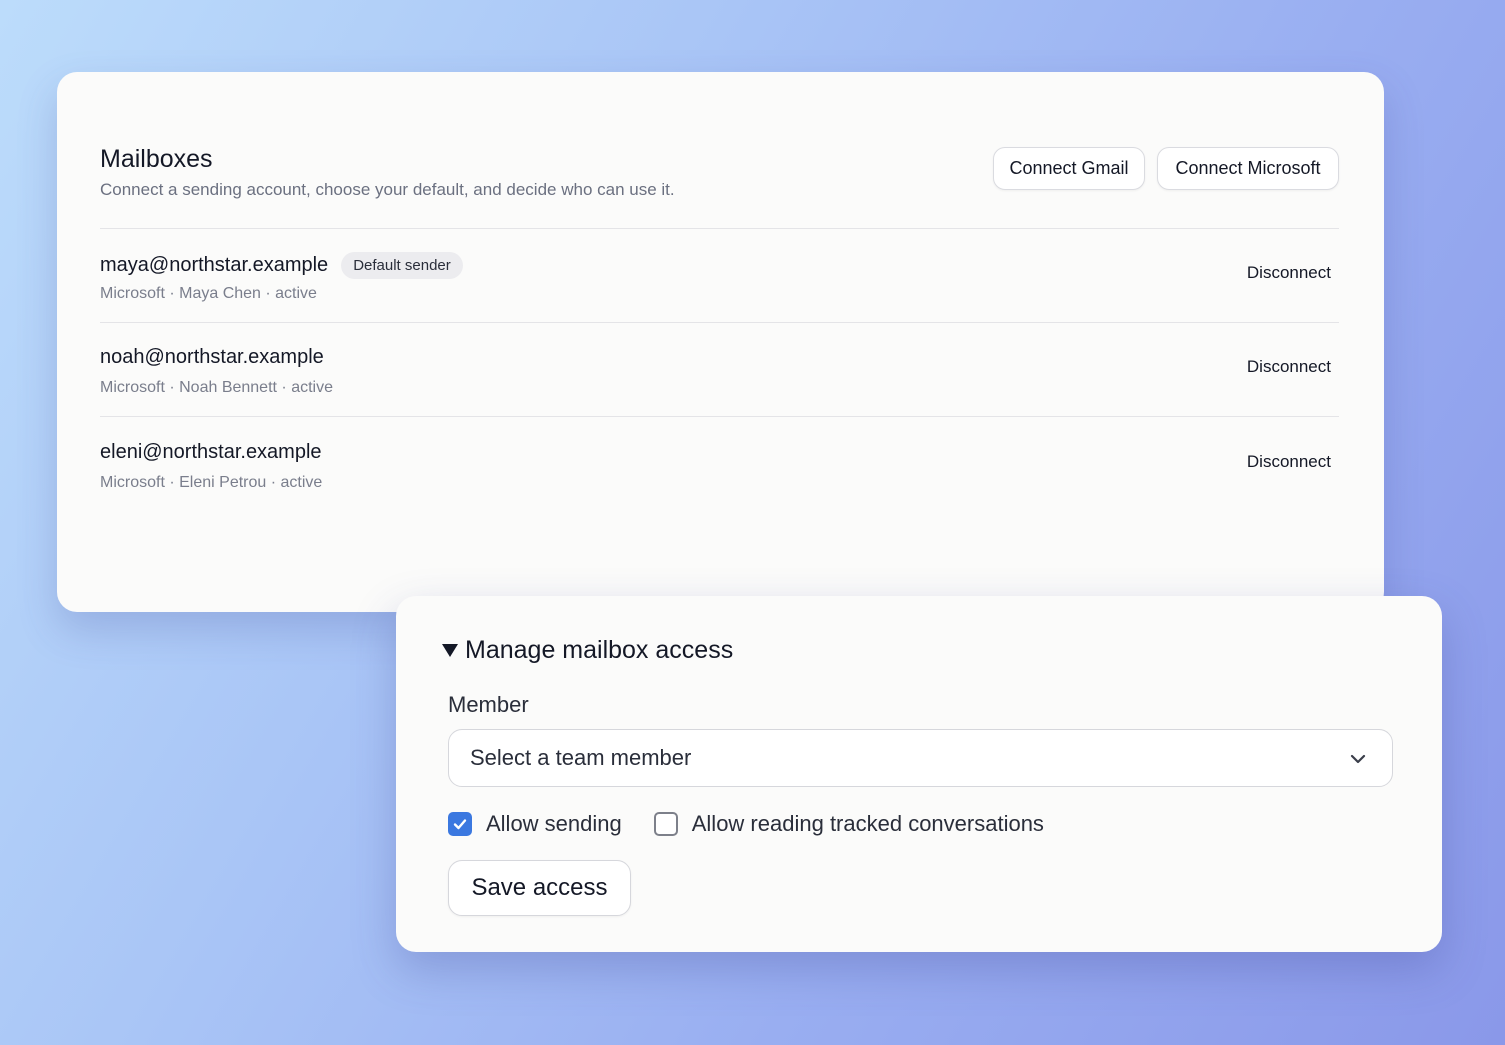 Image resolution: width=1505 pixels, height=1045 pixels. What do you see at coordinates (581, 757) in the screenshot?
I see `member-select-value: Select a team member` at bounding box center [581, 757].